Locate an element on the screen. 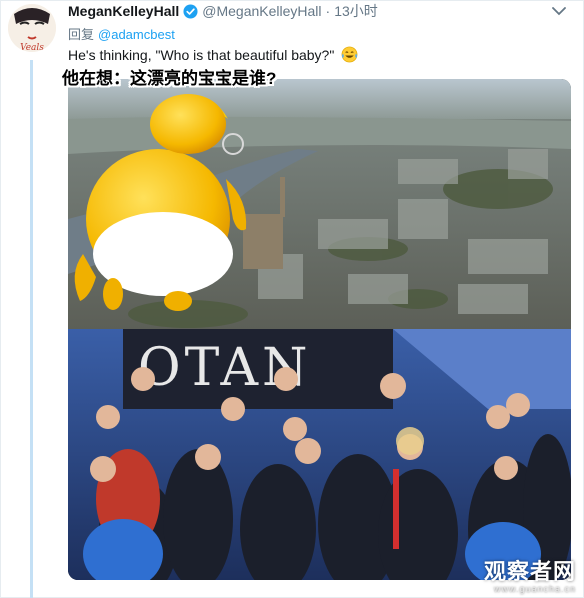 The image size is (584, 598). chevron-down-icon is located at coordinates (559, 11).